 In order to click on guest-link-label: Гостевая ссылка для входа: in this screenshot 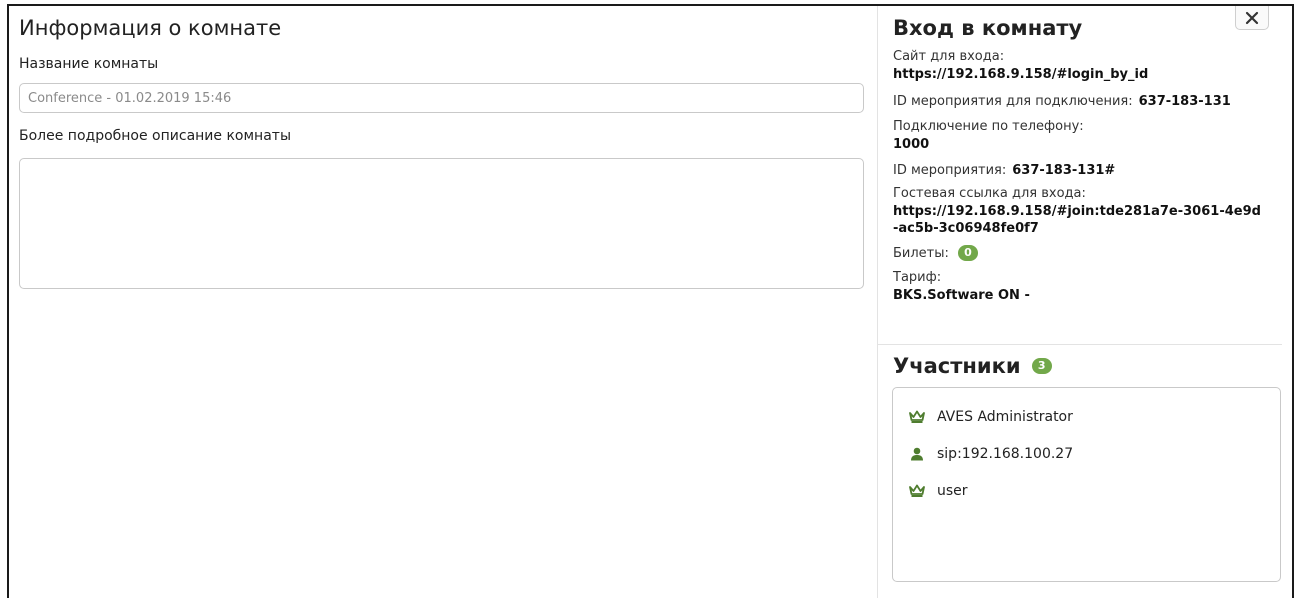, I will do `click(989, 193)`.